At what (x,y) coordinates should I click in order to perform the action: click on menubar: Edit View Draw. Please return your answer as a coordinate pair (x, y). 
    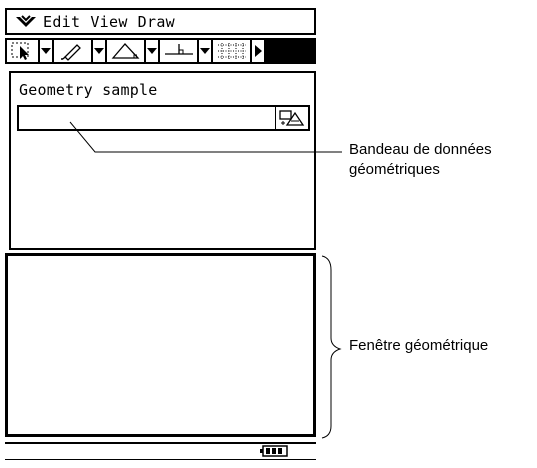
    Looking at the image, I should click on (160, 21).